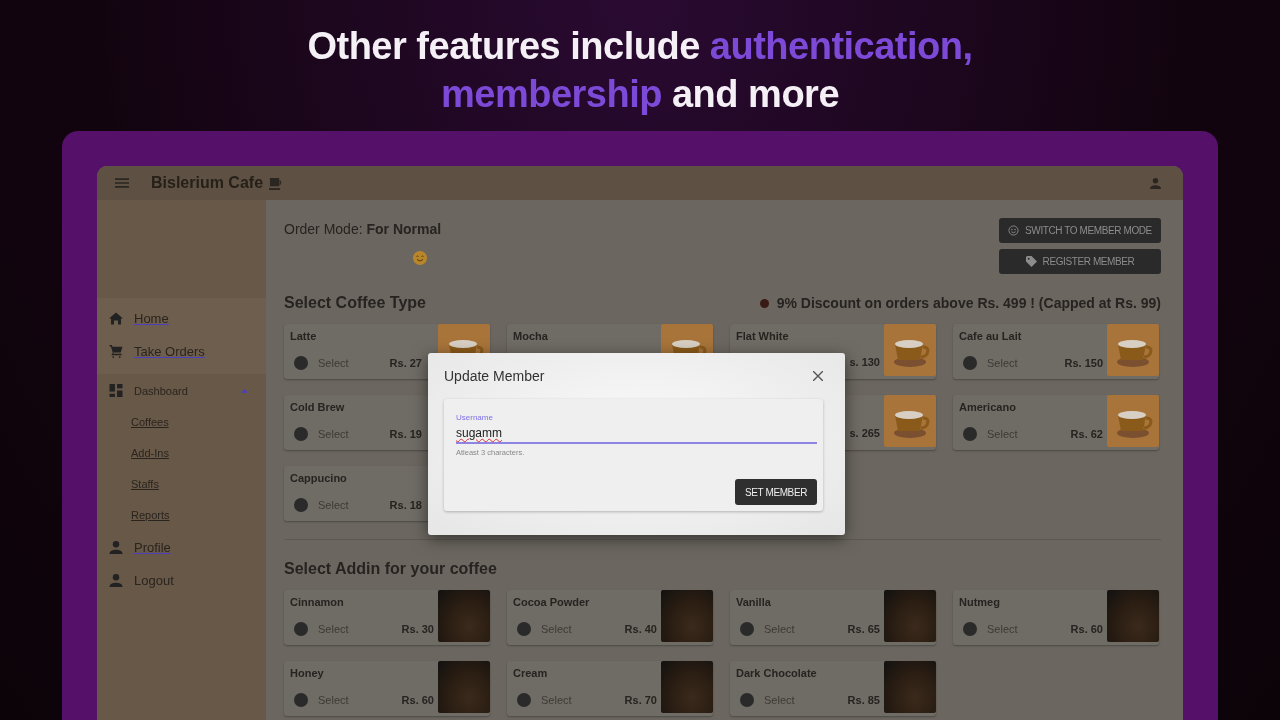 The image size is (1280, 720). I want to click on item-price: Rs. 27, so click(405, 363).